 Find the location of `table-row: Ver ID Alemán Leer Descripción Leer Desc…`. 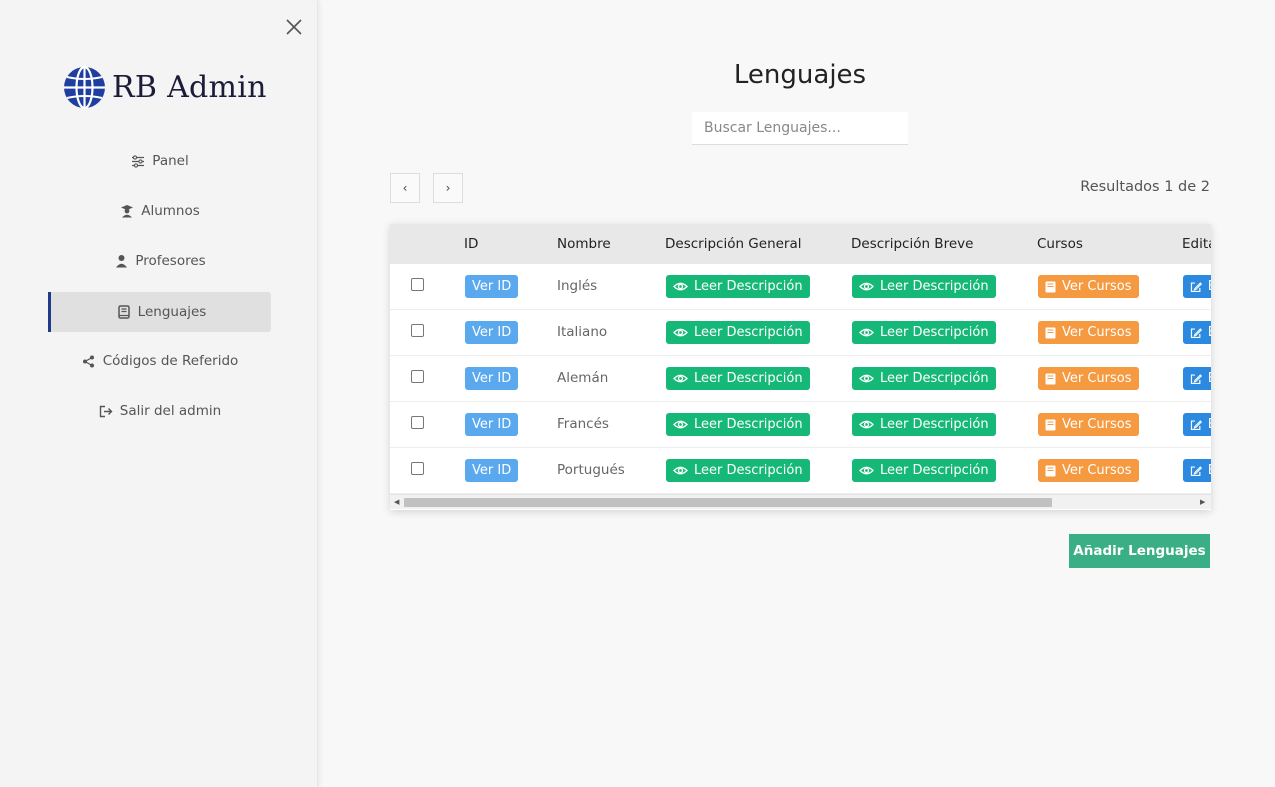

table-row: Ver ID Alemán Leer Descripción Leer Desc… is located at coordinates (800, 379).